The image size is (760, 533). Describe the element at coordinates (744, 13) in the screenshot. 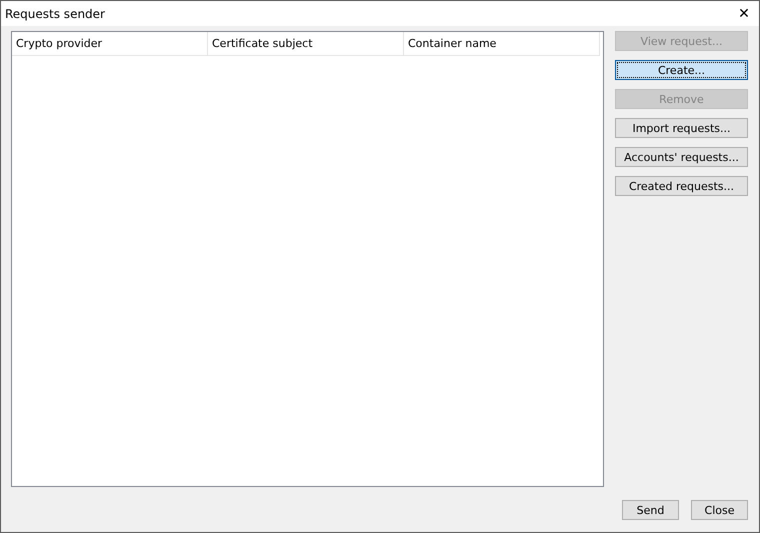

I see `close-button: ✕` at that location.